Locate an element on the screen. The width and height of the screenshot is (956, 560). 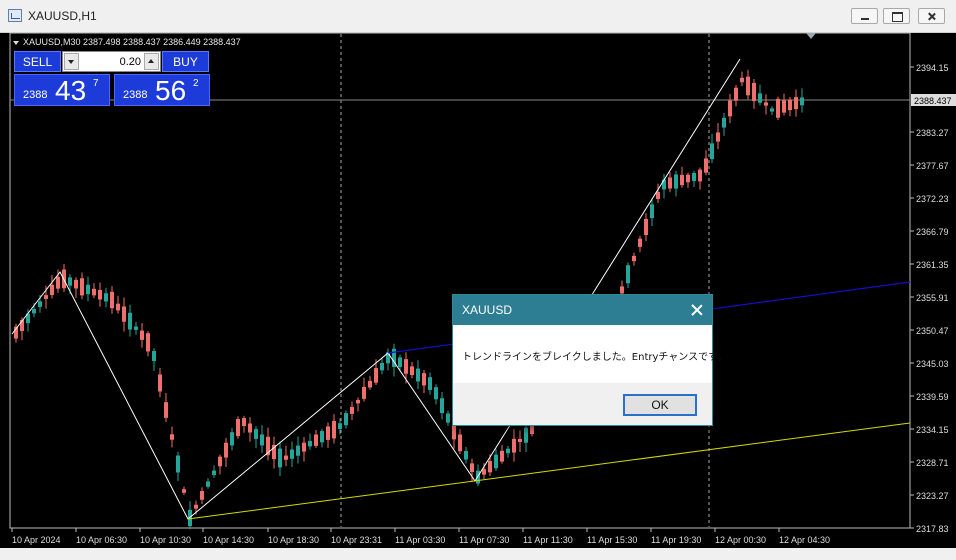
time-axis-label: 12 Apr 00:30 is located at coordinates (740, 540).